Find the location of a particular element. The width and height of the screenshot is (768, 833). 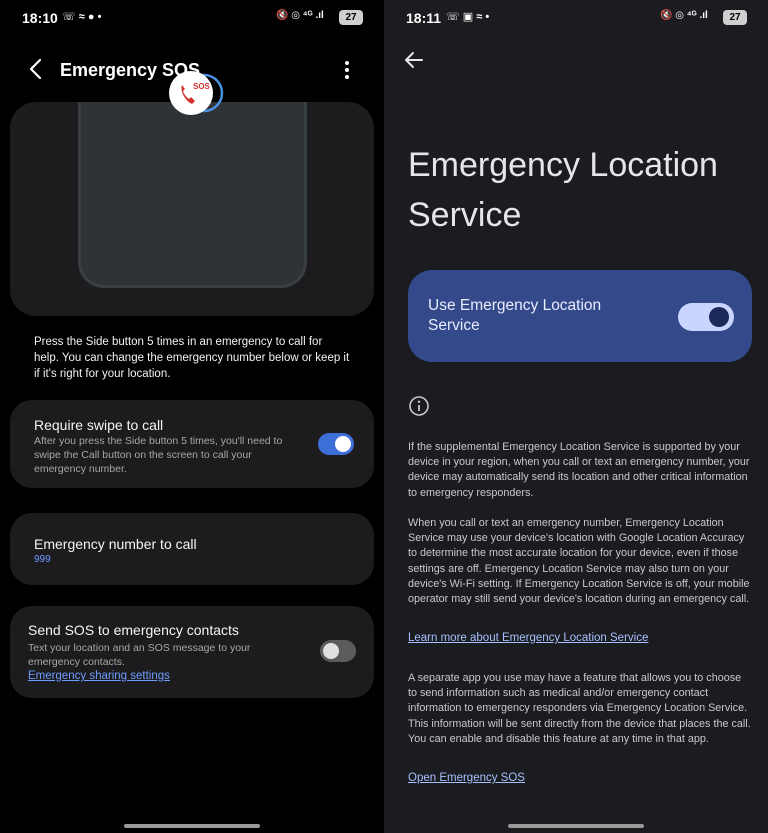

notification-icons: ☏ ≈ ● • is located at coordinates (82, 17).